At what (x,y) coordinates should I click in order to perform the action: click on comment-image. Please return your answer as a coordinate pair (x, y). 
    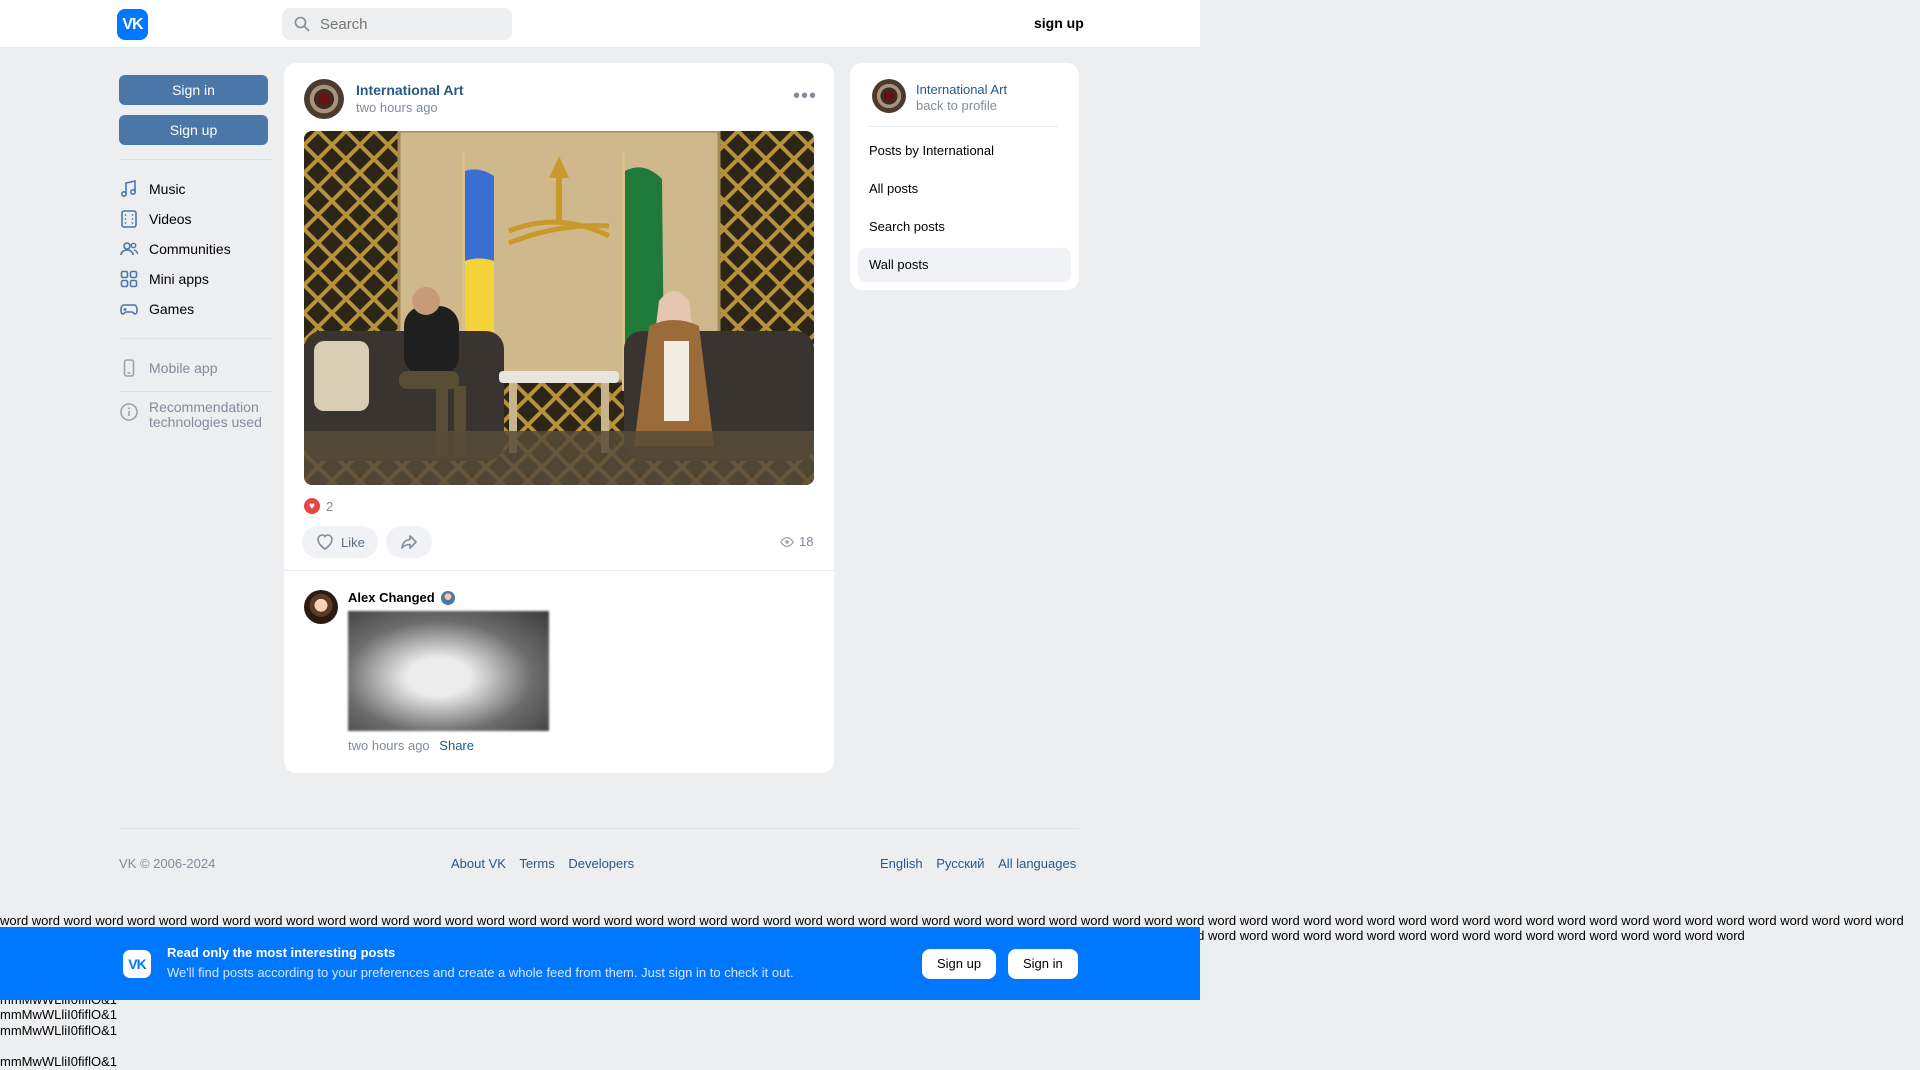
    Looking at the image, I should click on (448, 671).